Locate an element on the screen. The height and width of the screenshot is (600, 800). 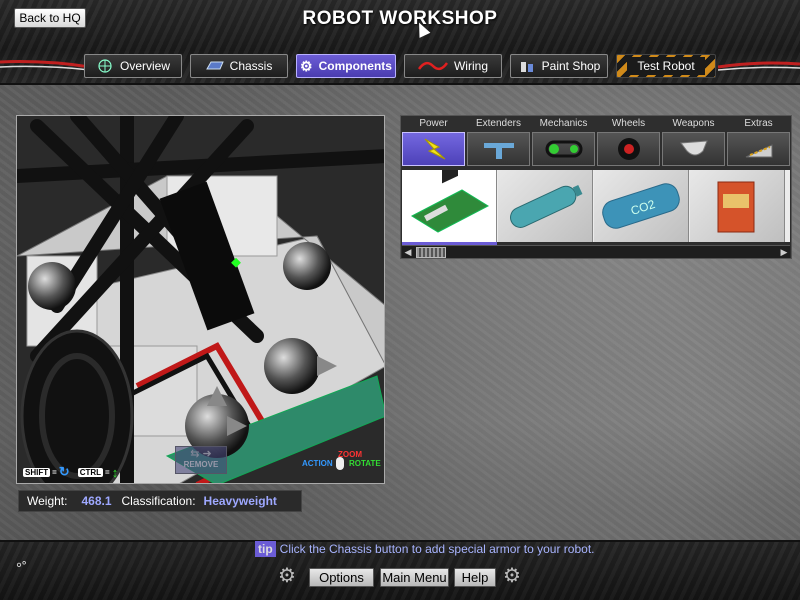
remove-button: ⇆ ➜ REMOVE is located at coordinates (201, 460).